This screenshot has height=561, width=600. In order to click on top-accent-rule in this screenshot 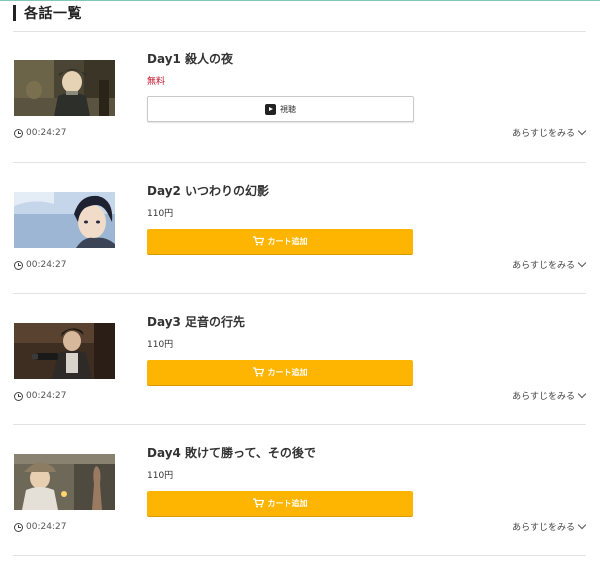, I will do `click(300, 0)`.